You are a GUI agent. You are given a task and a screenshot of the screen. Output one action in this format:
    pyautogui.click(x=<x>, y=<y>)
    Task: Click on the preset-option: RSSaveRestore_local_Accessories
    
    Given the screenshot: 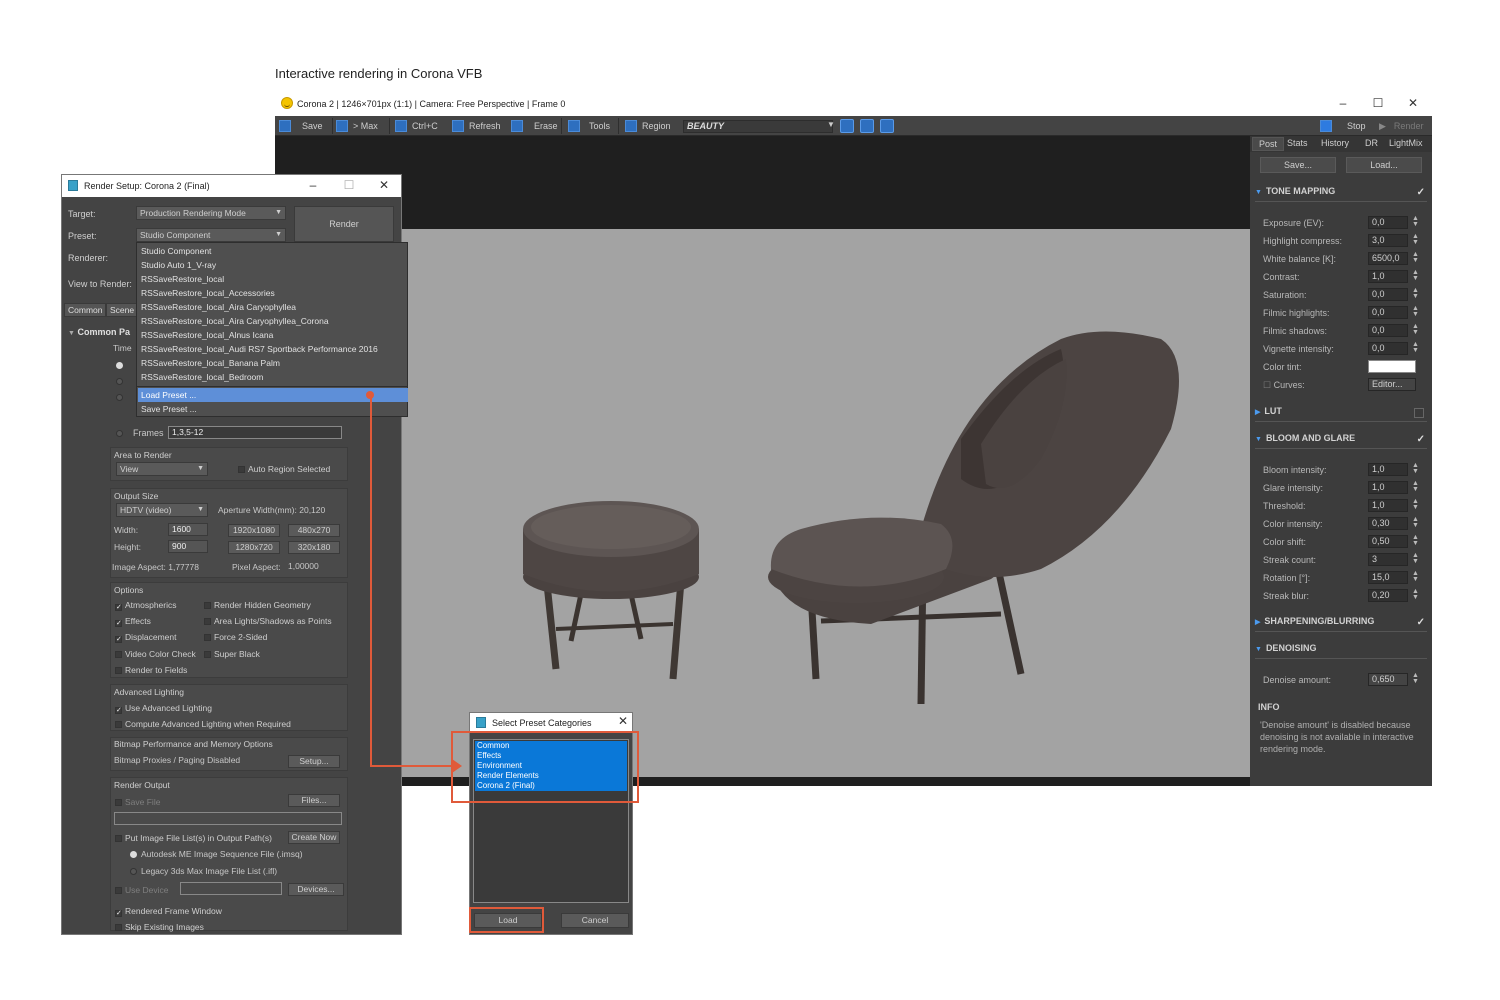 What is the action you would take?
    pyautogui.click(x=273, y=293)
    